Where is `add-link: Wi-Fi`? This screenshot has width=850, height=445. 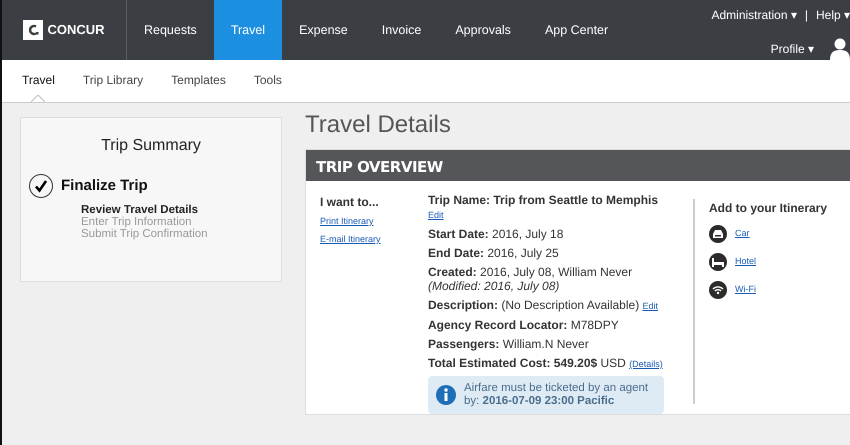 add-link: Wi-Fi is located at coordinates (745, 290).